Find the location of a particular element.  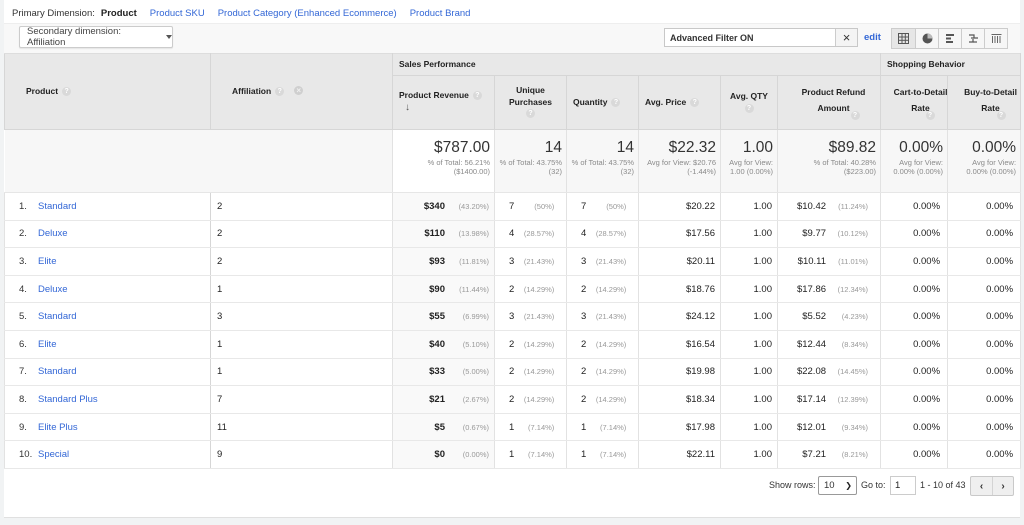

show-rows-select: 10 ❯ is located at coordinates (837, 485).